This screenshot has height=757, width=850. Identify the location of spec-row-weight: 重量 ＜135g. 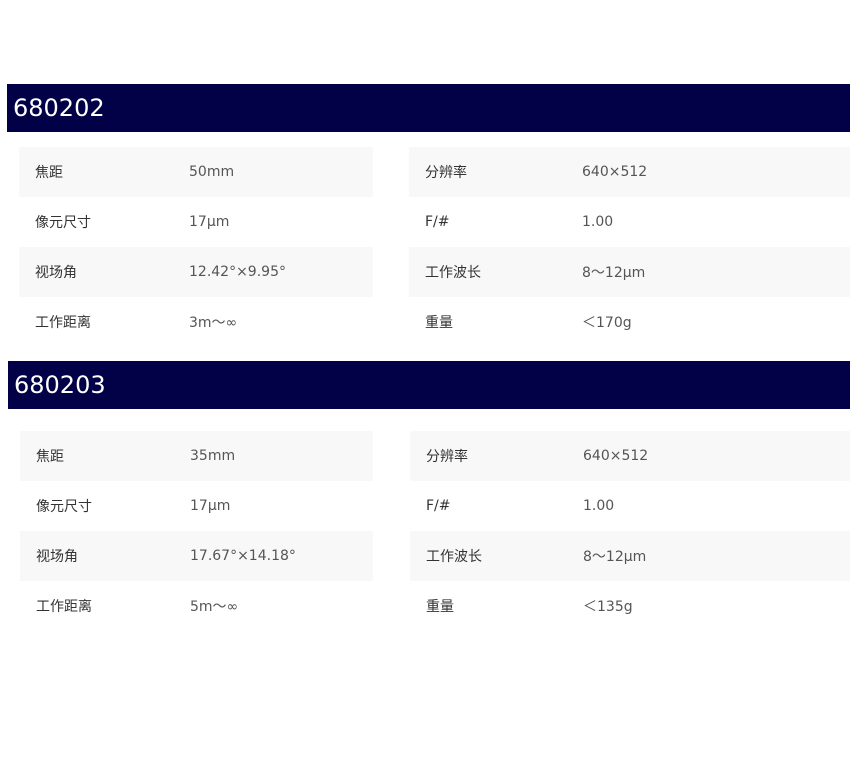
(630, 606).